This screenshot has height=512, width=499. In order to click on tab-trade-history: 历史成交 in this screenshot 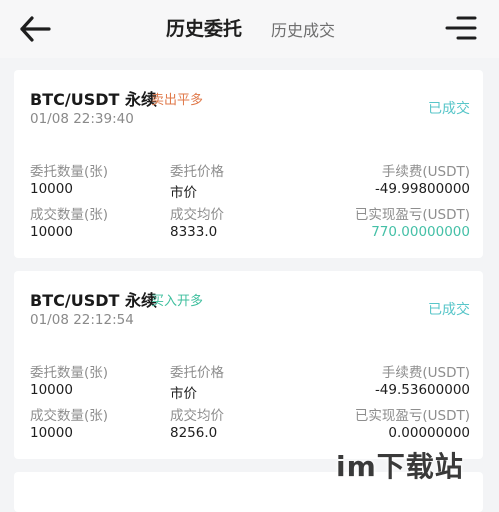, I will do `click(303, 29)`.